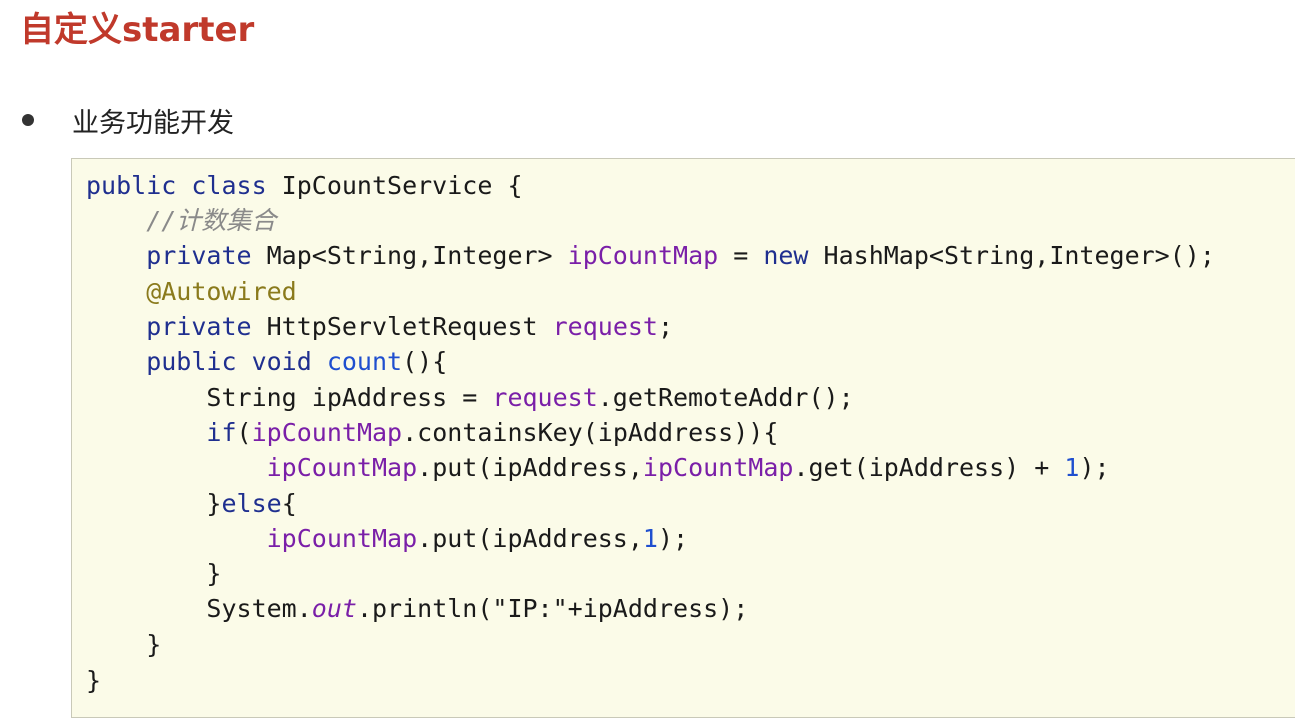 The width and height of the screenshot is (1295, 718). Describe the element at coordinates (793, 255) in the screenshot. I see `code-token: new` at that location.